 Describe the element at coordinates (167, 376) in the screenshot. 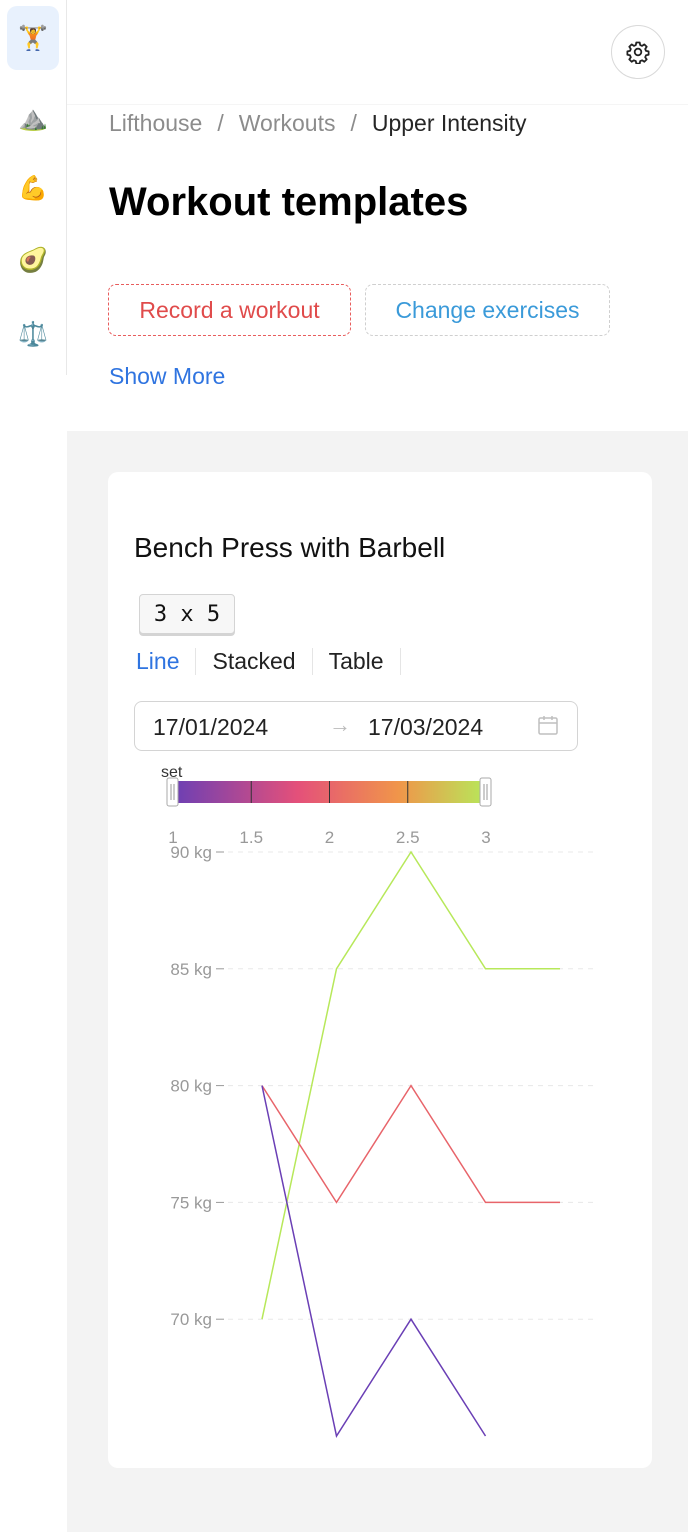

I see `show-more-link: Show More` at that location.